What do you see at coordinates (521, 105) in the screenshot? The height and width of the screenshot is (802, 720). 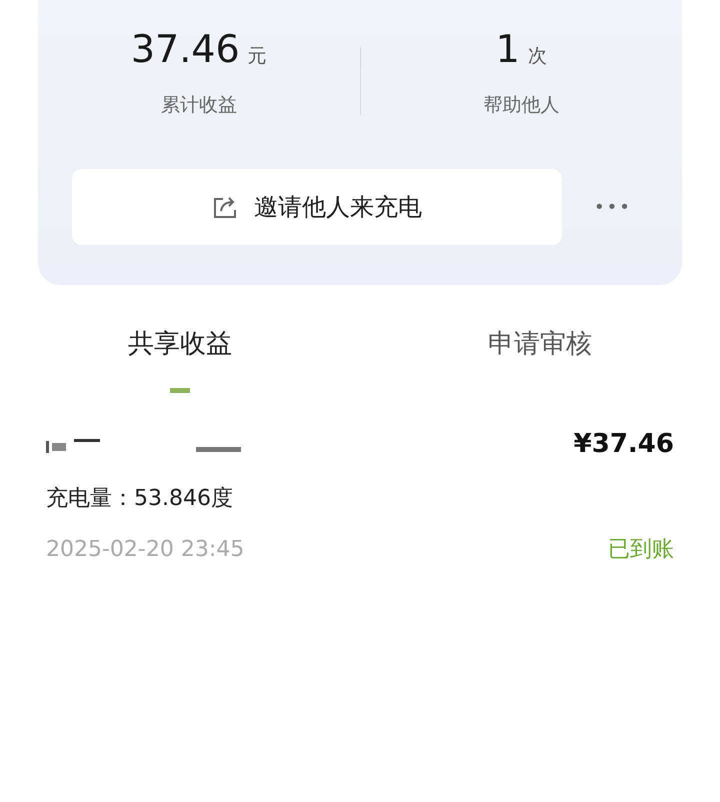 I see `stat-label: 帮助他人` at bounding box center [521, 105].